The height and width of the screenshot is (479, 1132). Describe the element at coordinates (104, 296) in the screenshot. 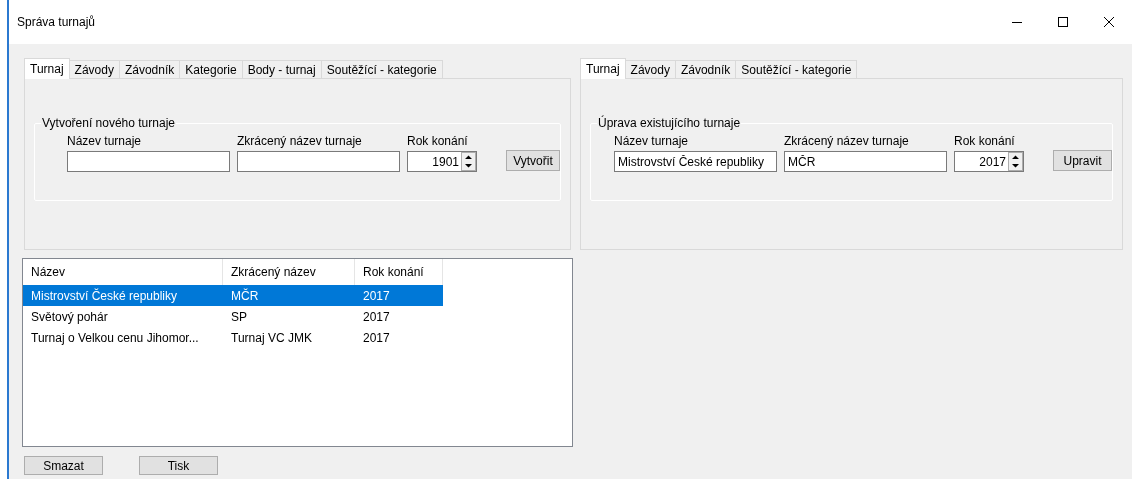

I see `table-cell-text: Mistrovství České republiky` at that location.